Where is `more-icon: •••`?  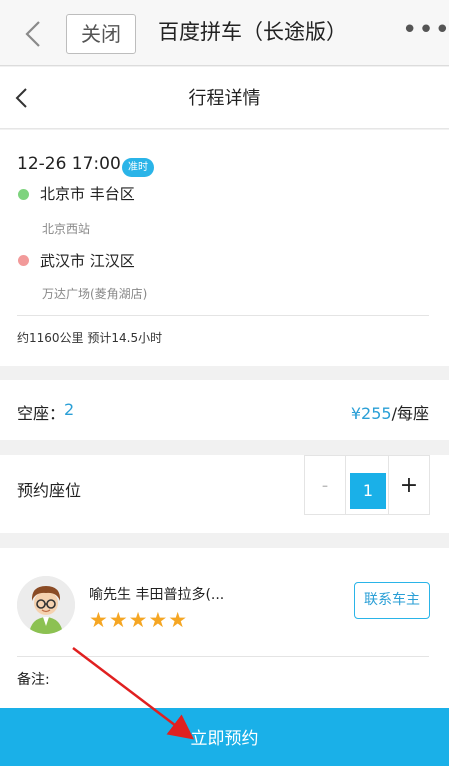
more-icon: ••• is located at coordinates (425, 30).